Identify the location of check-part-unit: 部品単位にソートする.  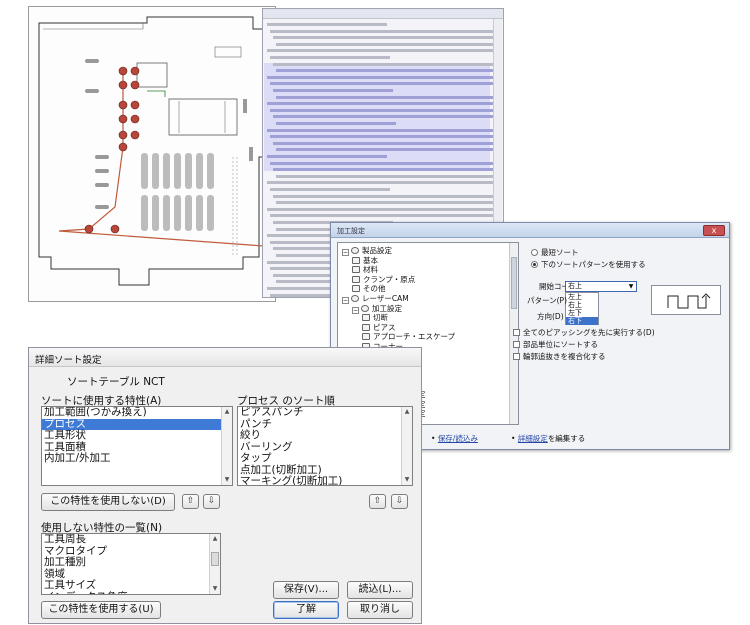
(555, 344).